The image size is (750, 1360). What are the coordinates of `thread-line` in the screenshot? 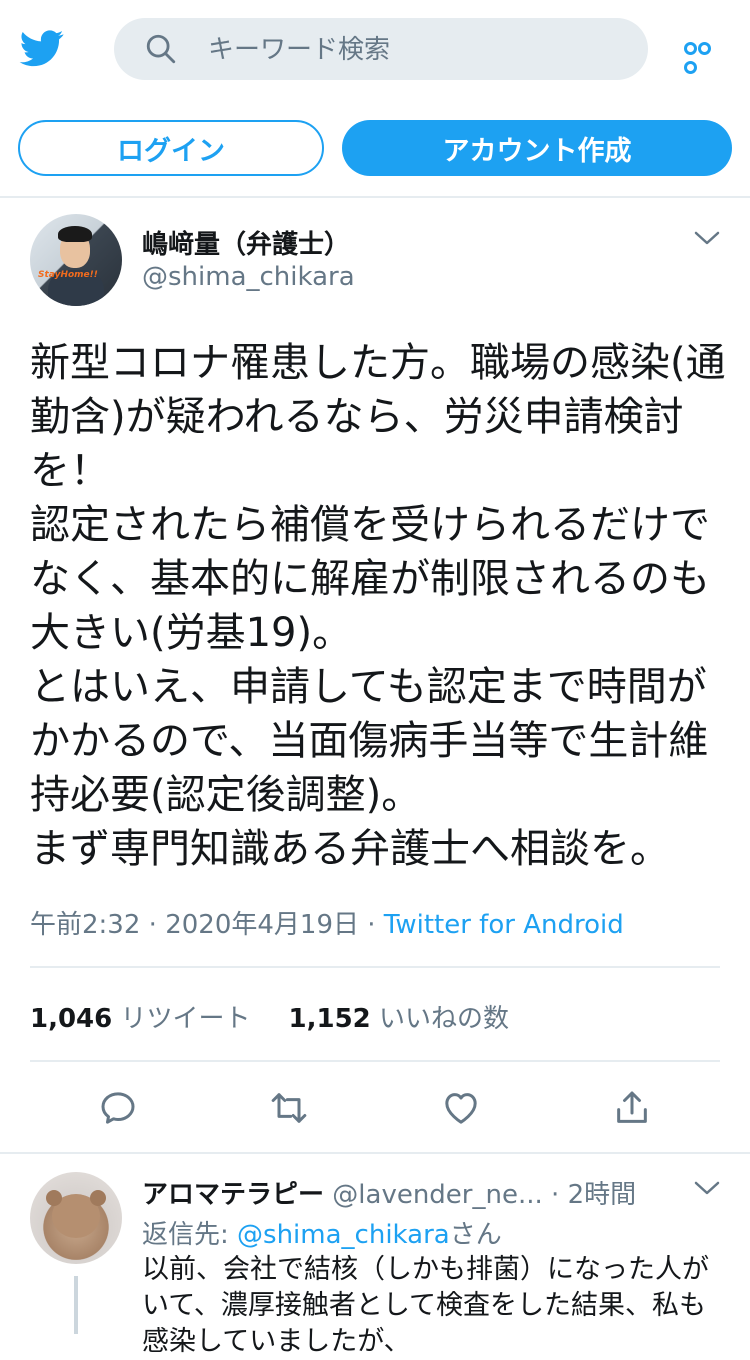 It's located at (76, 1305).